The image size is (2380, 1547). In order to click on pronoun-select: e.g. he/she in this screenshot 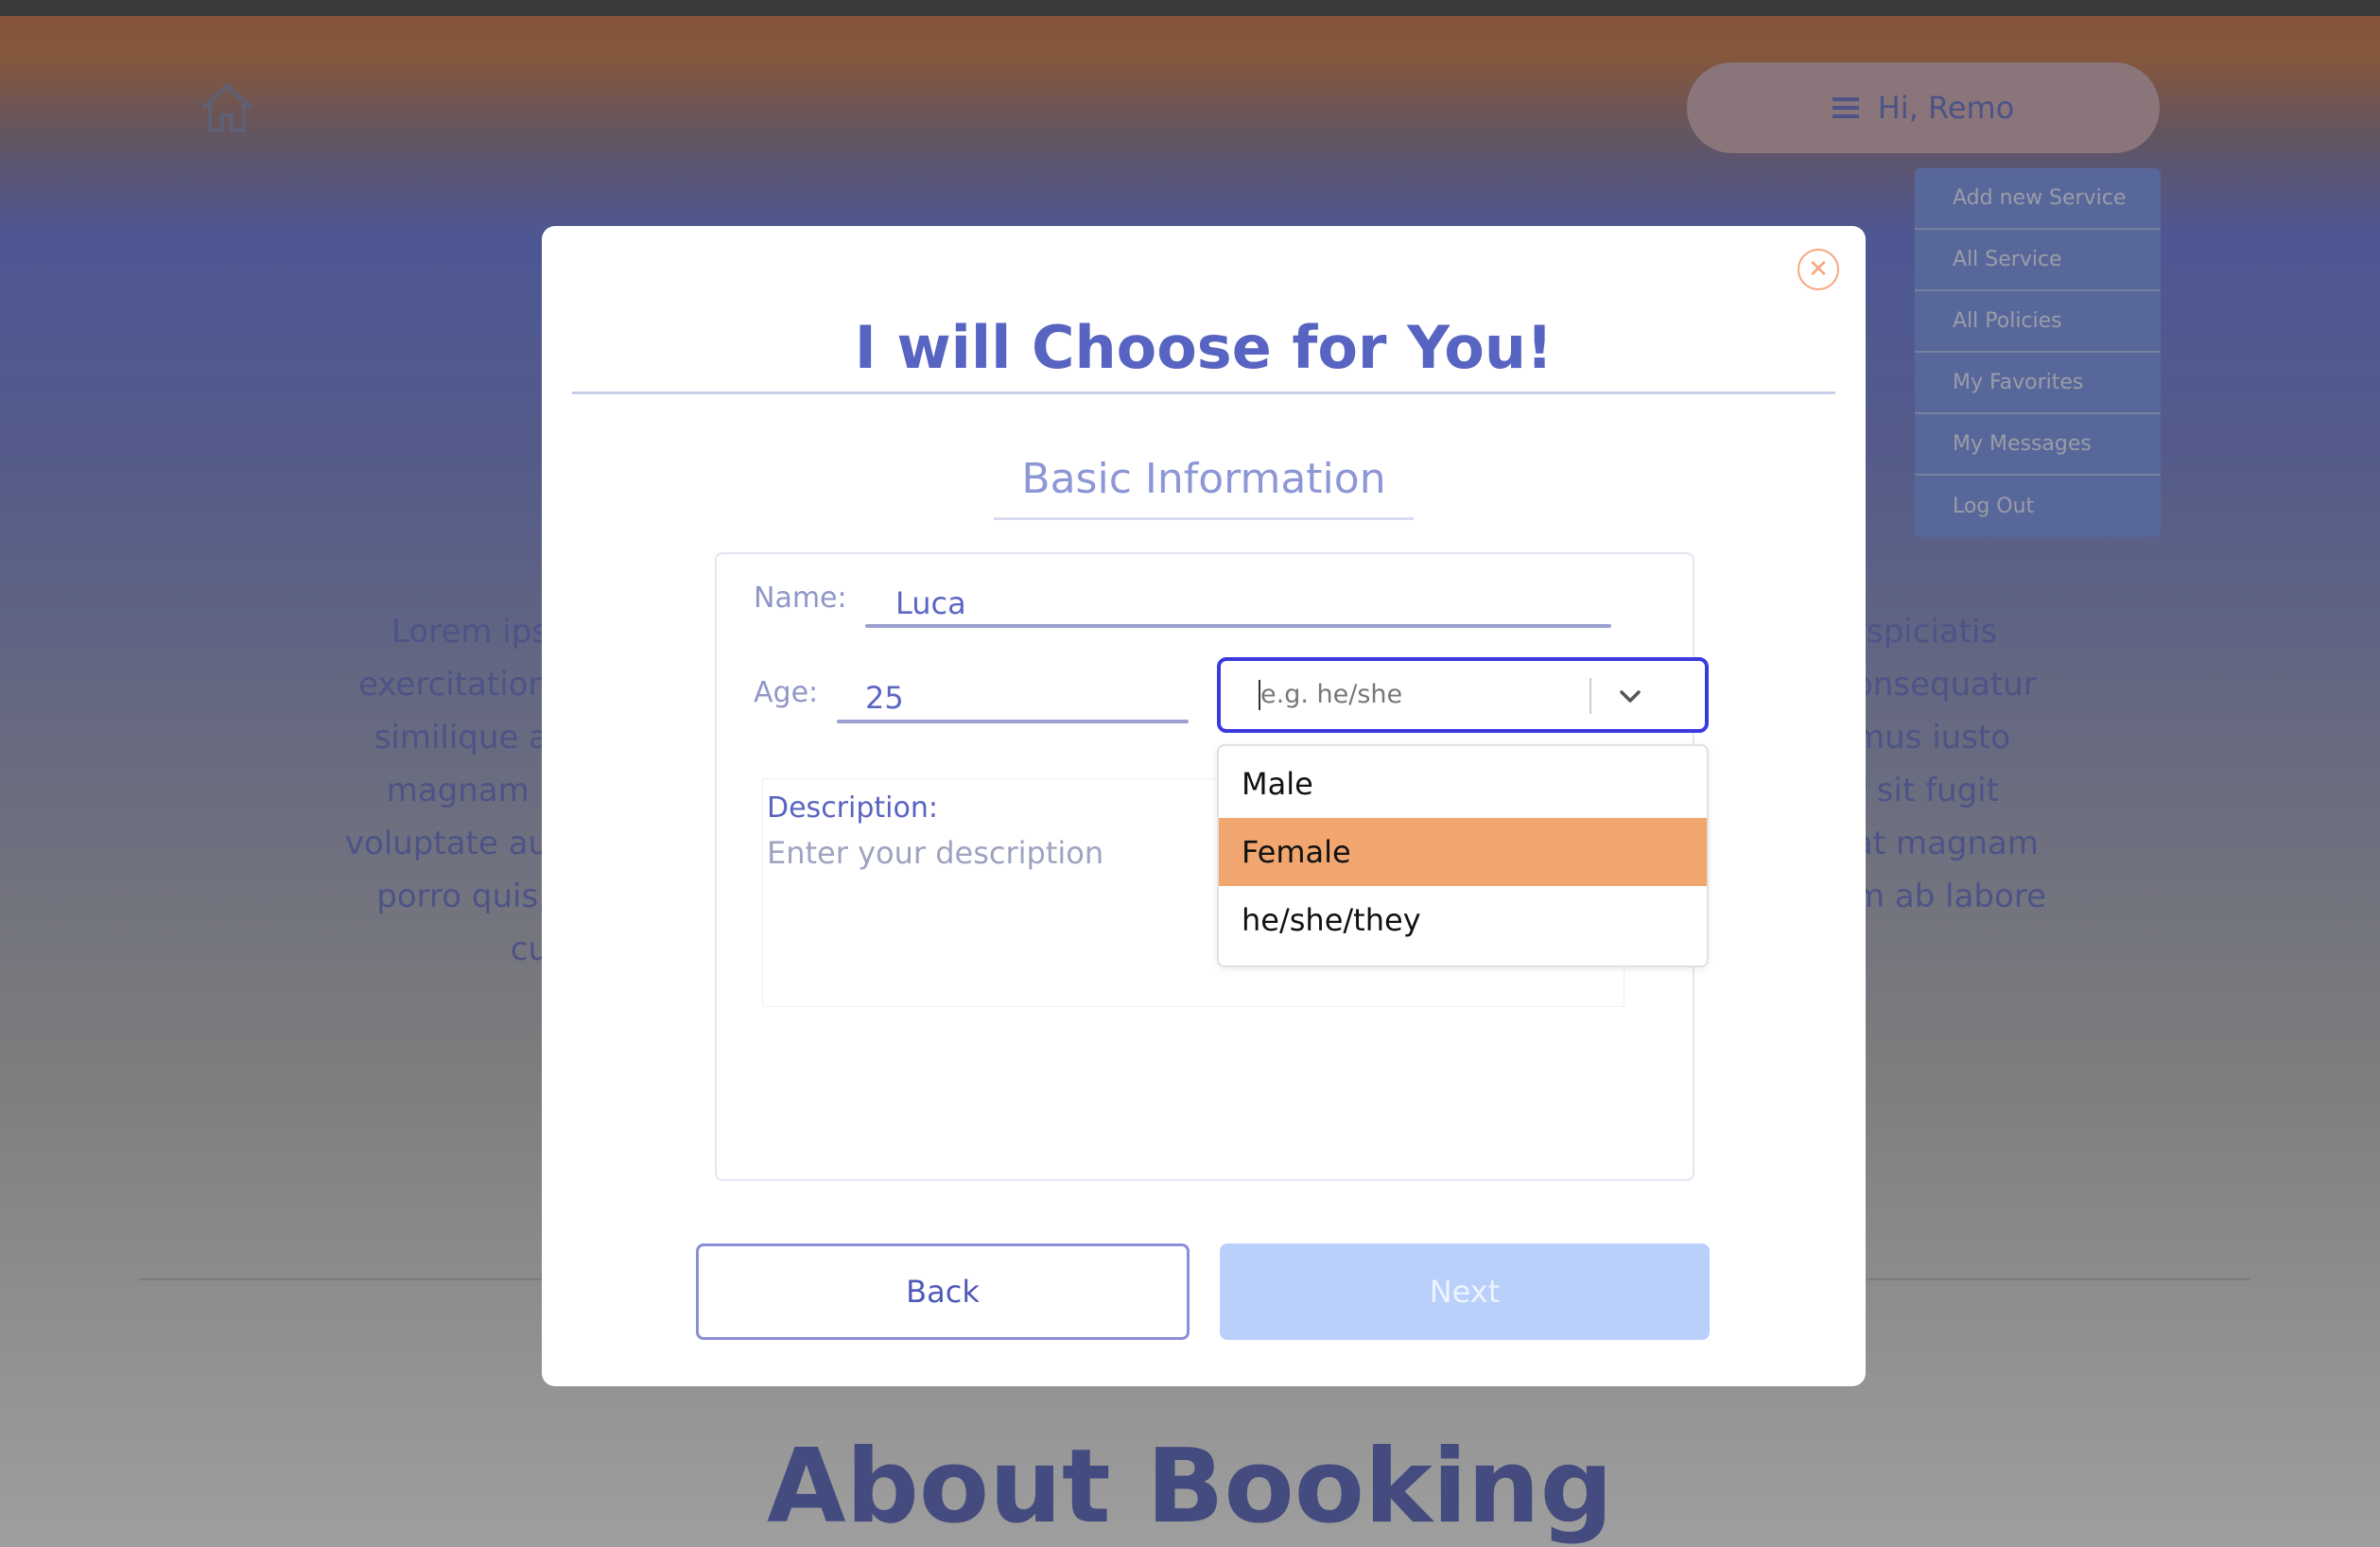, I will do `click(1463, 695)`.